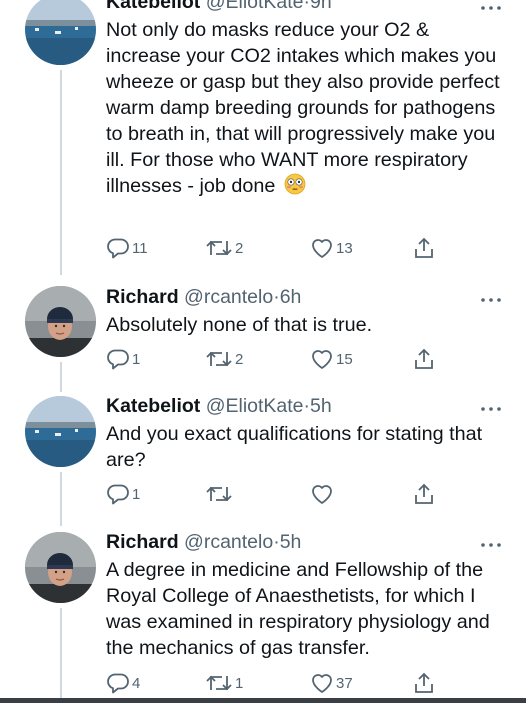  Describe the element at coordinates (295, 187) in the screenshot. I see `flushed-face-emoji` at that location.